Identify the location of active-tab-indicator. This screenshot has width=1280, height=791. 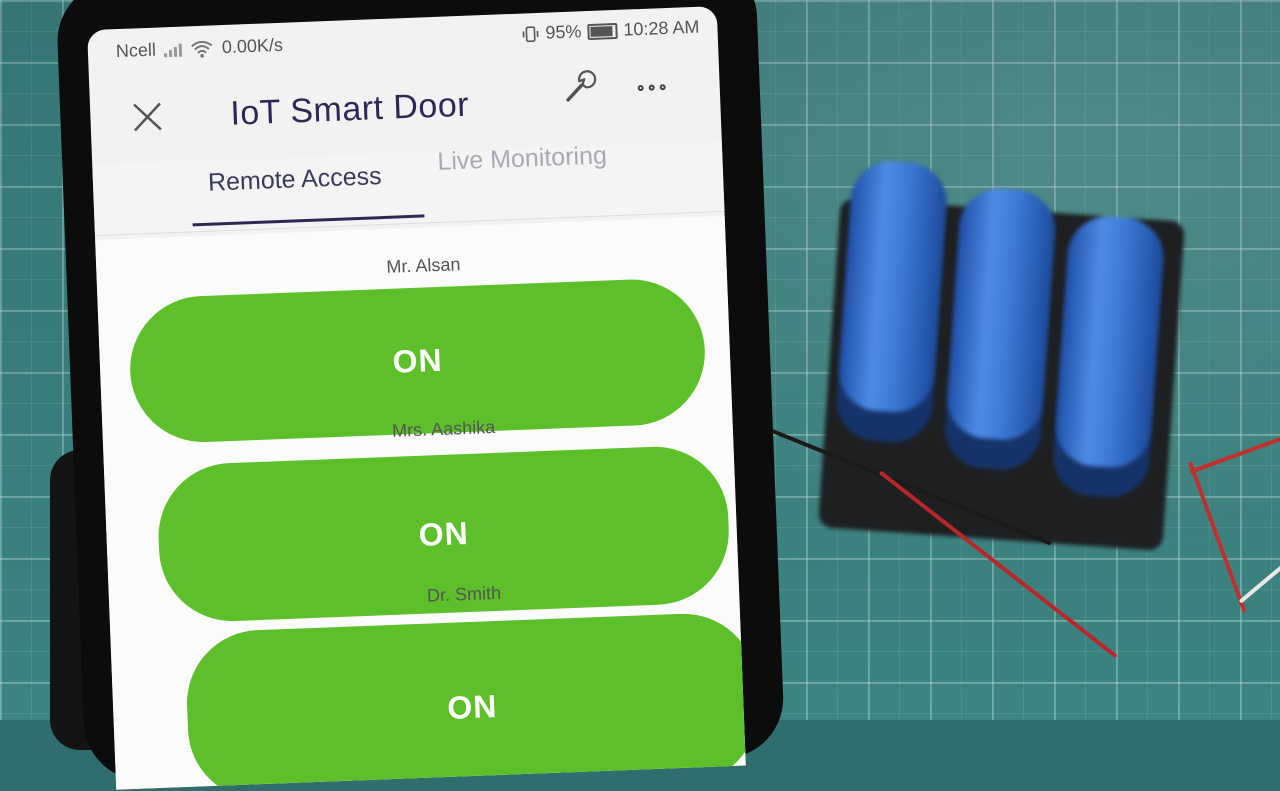
(308, 220).